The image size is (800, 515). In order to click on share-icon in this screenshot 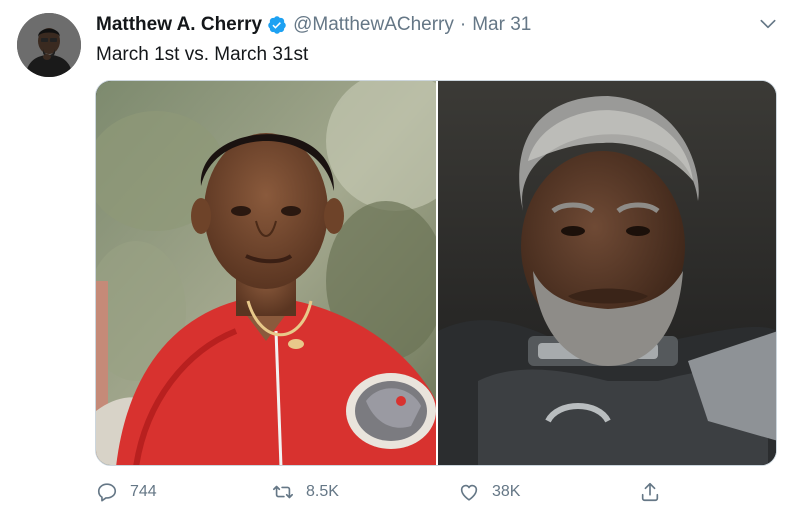, I will do `click(650, 492)`.